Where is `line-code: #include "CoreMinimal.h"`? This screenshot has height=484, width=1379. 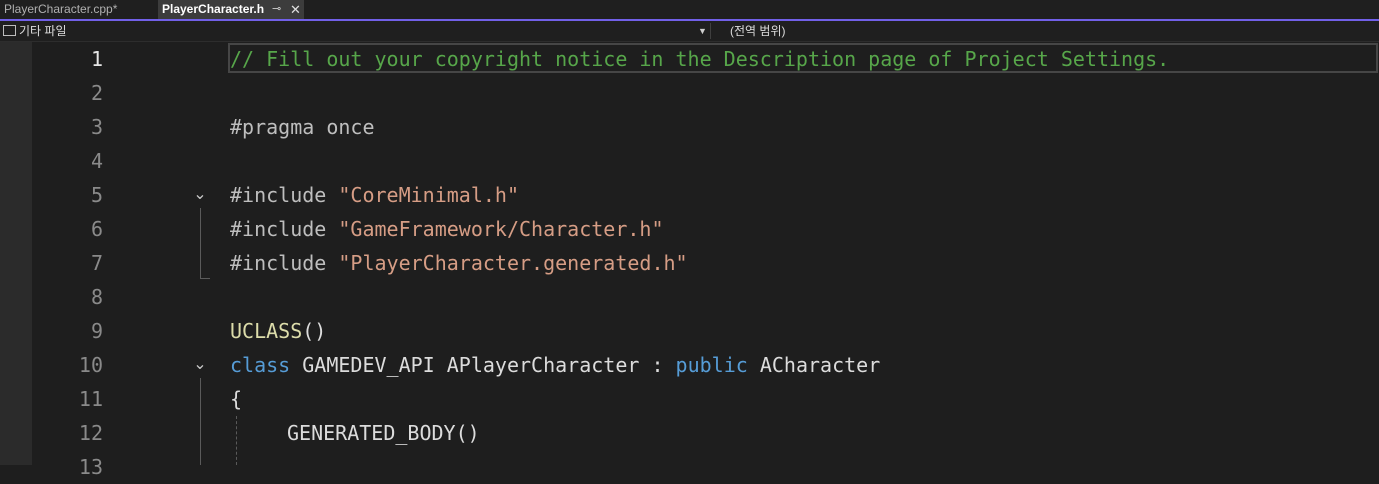
line-code: #include "CoreMinimal.h" is located at coordinates (374, 195).